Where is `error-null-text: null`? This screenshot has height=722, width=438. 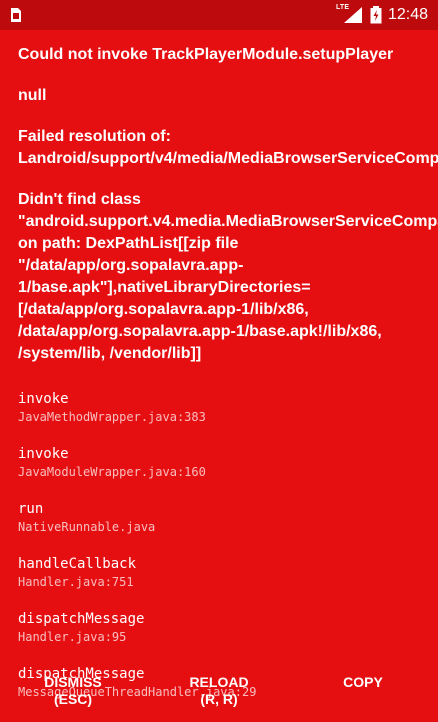 error-null-text: null is located at coordinates (32, 95).